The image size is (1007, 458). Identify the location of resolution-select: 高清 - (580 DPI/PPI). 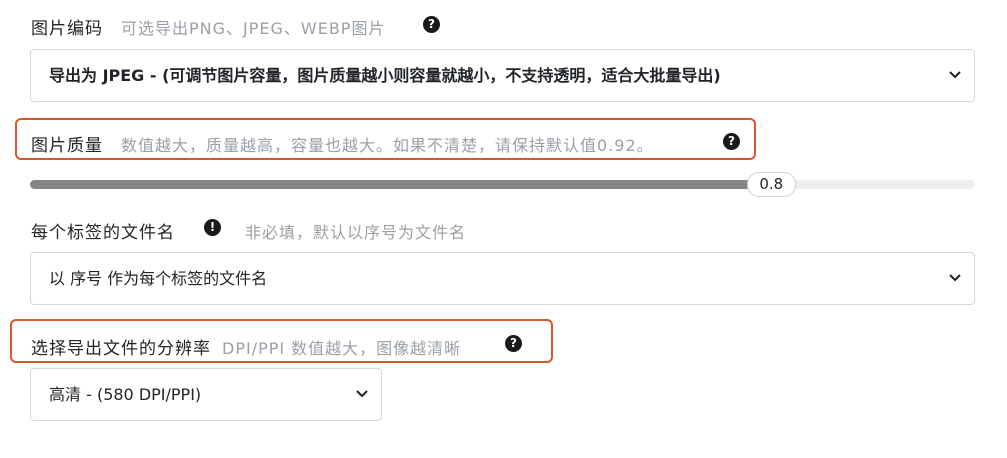
(206, 394).